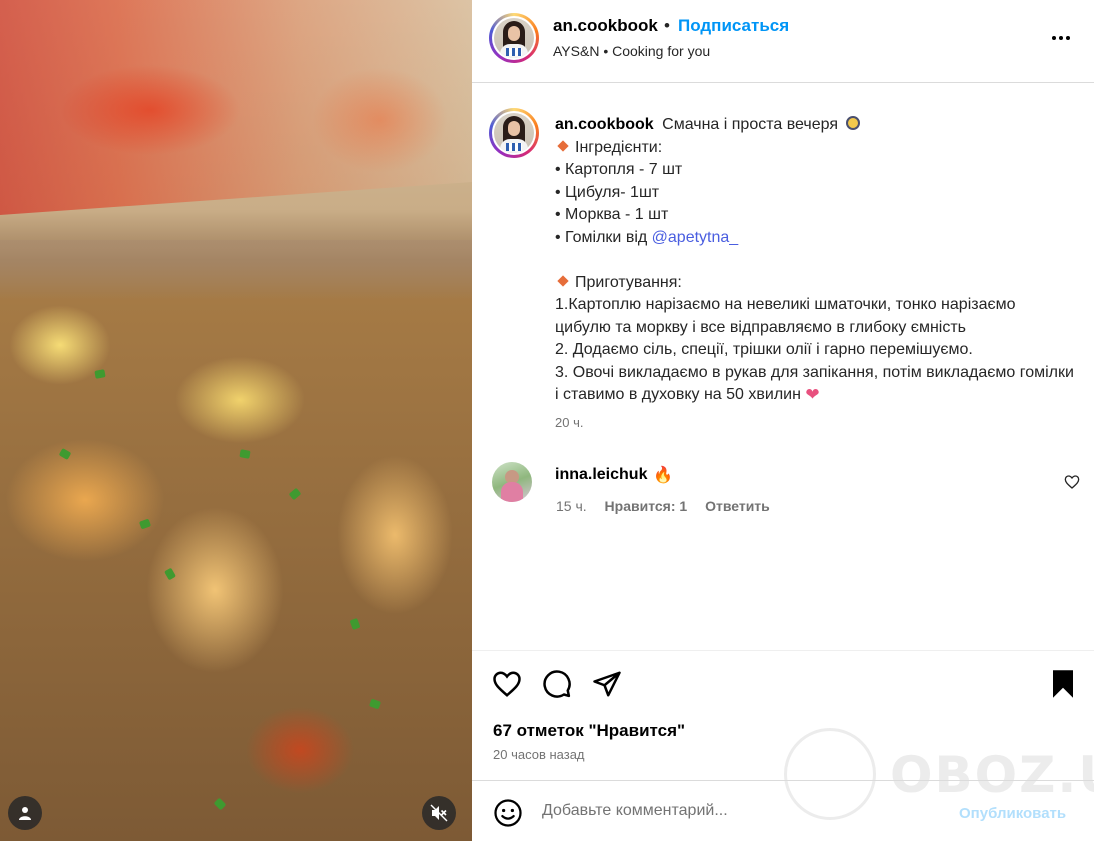 This screenshot has width=1094, height=841. I want to click on smiley-icon, so click(508, 813).